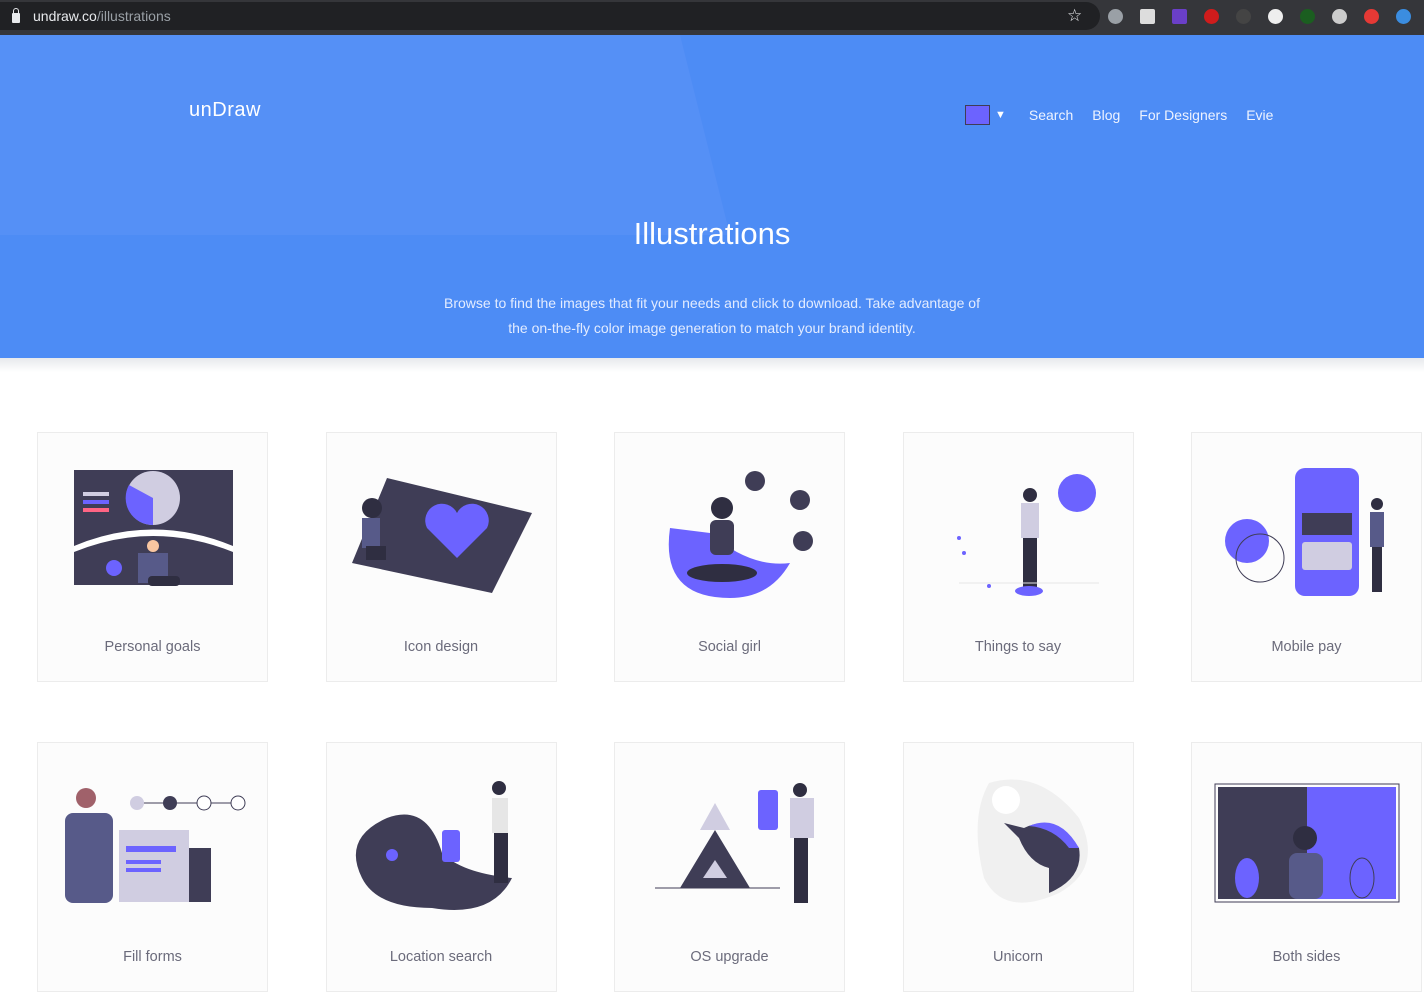 The height and width of the screenshot is (994, 1424). What do you see at coordinates (740, 534) in the screenshot?
I see `social-girl-illustration` at bounding box center [740, 534].